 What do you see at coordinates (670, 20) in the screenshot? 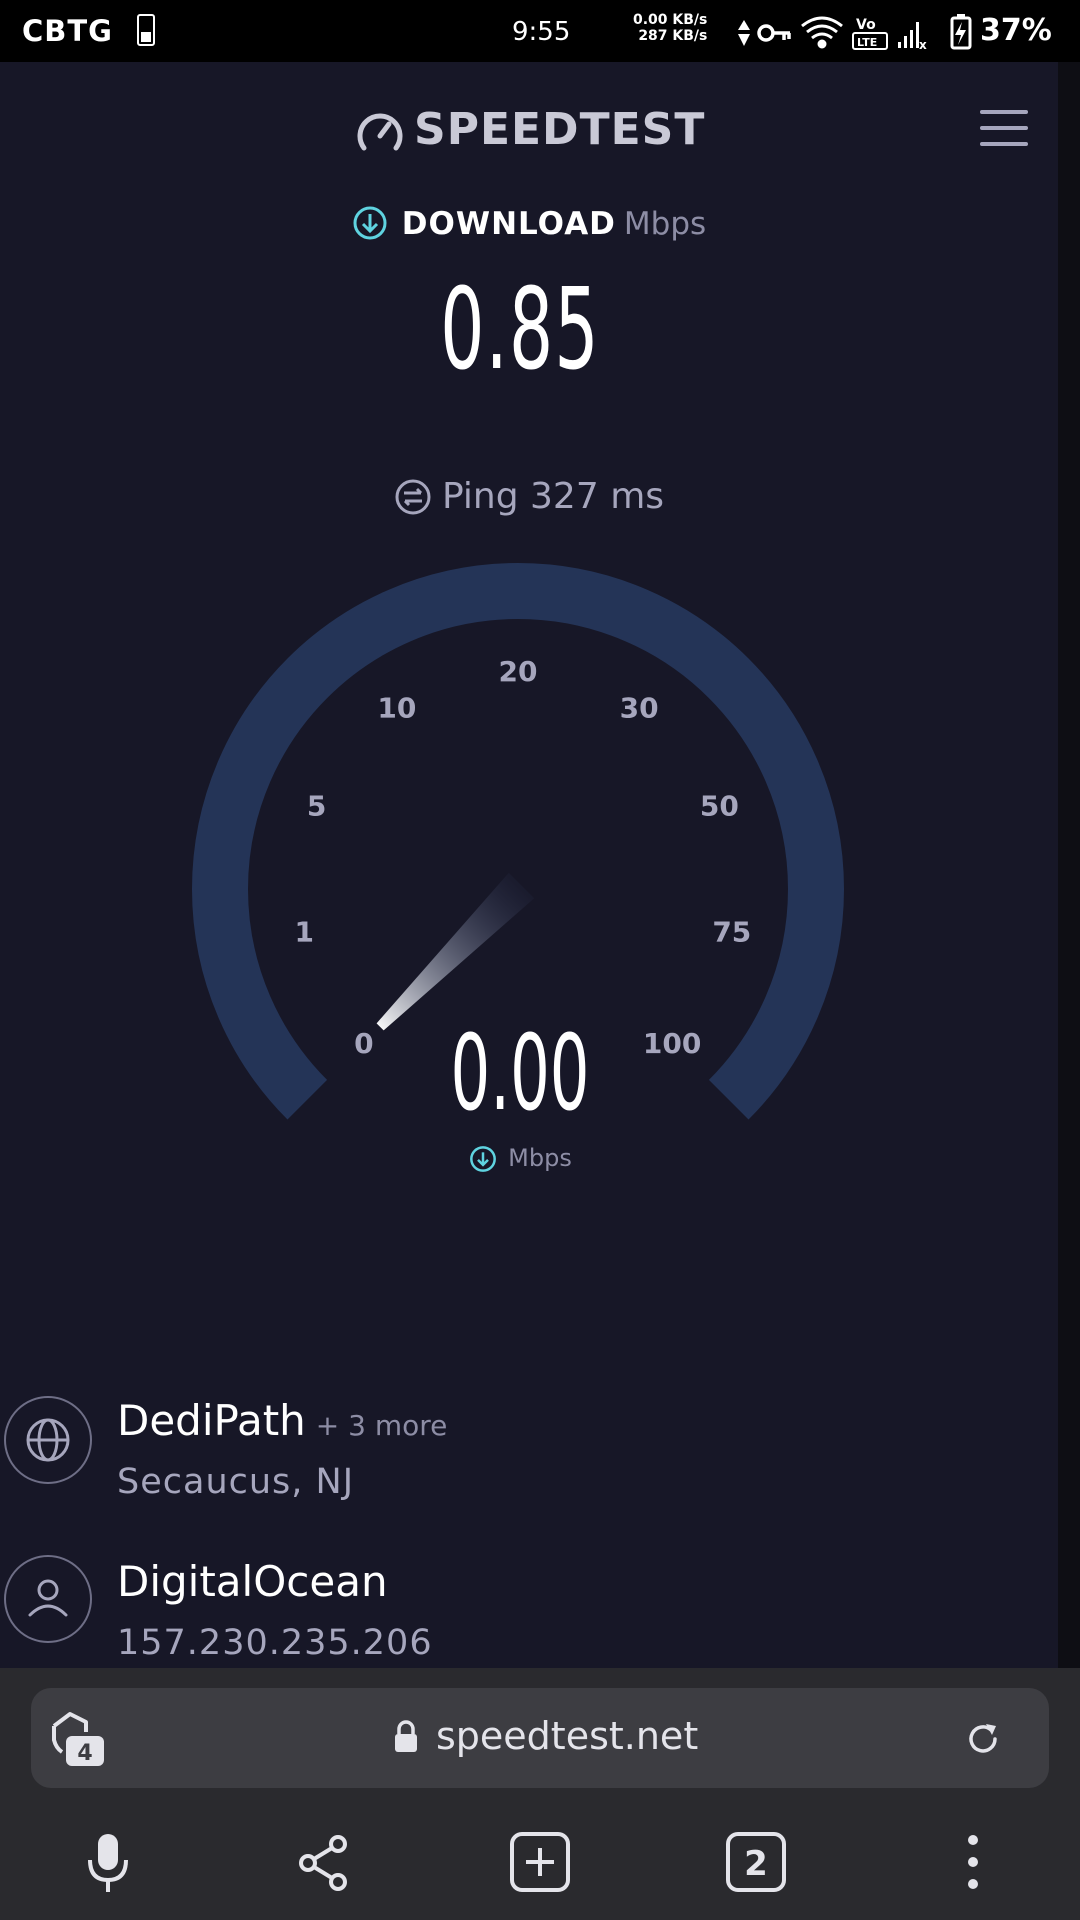
I see `net-speed-up: 0.00 KB/s` at bounding box center [670, 20].